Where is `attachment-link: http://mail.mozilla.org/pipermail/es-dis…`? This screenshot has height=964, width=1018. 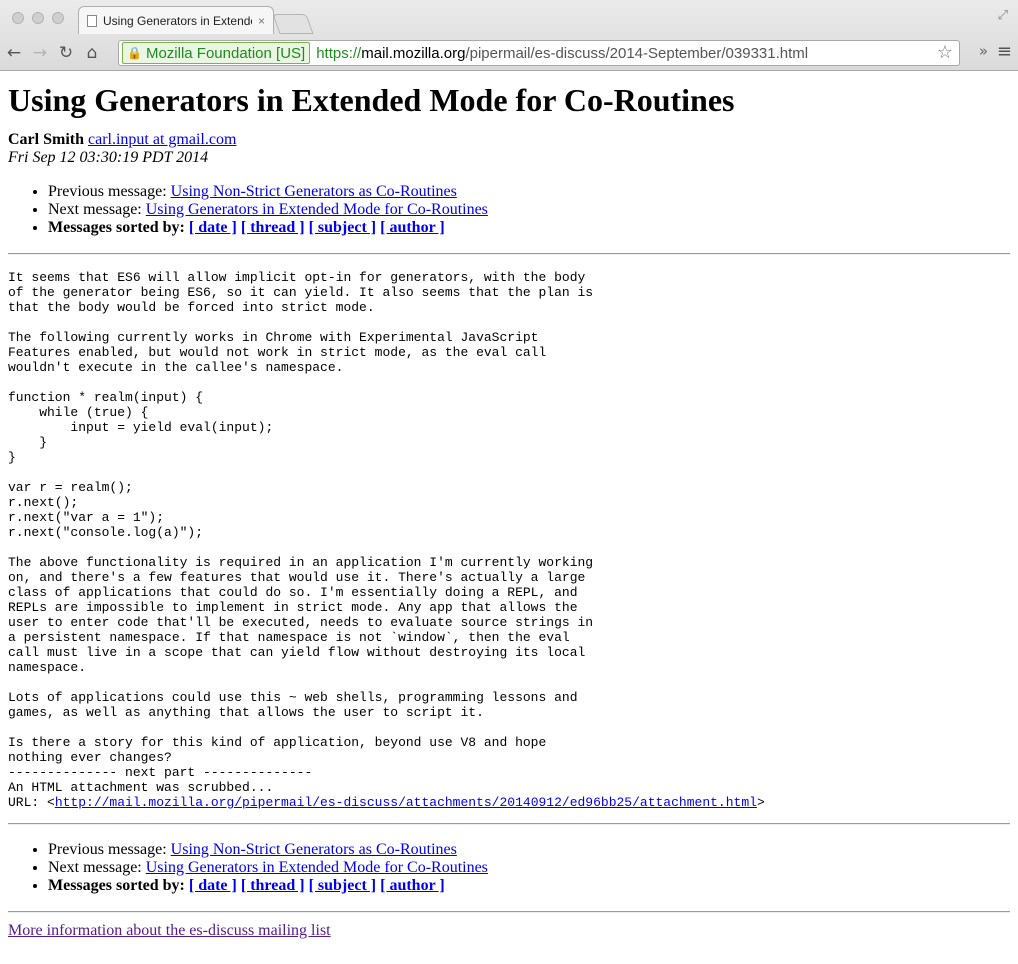
attachment-link: http://mail.mozilla.org/pipermail/es-dis… is located at coordinates (406, 802).